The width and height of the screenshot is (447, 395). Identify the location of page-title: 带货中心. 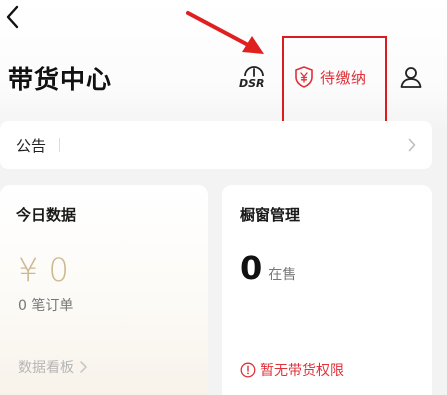
(60, 79).